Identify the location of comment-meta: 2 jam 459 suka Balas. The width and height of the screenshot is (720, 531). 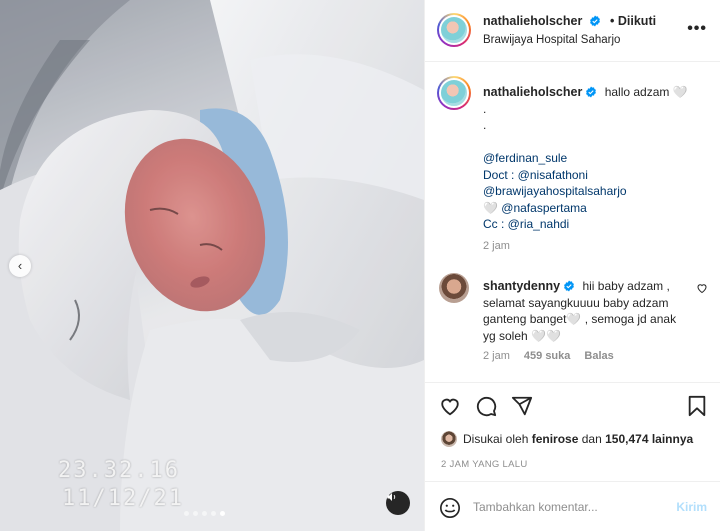
(548, 356).